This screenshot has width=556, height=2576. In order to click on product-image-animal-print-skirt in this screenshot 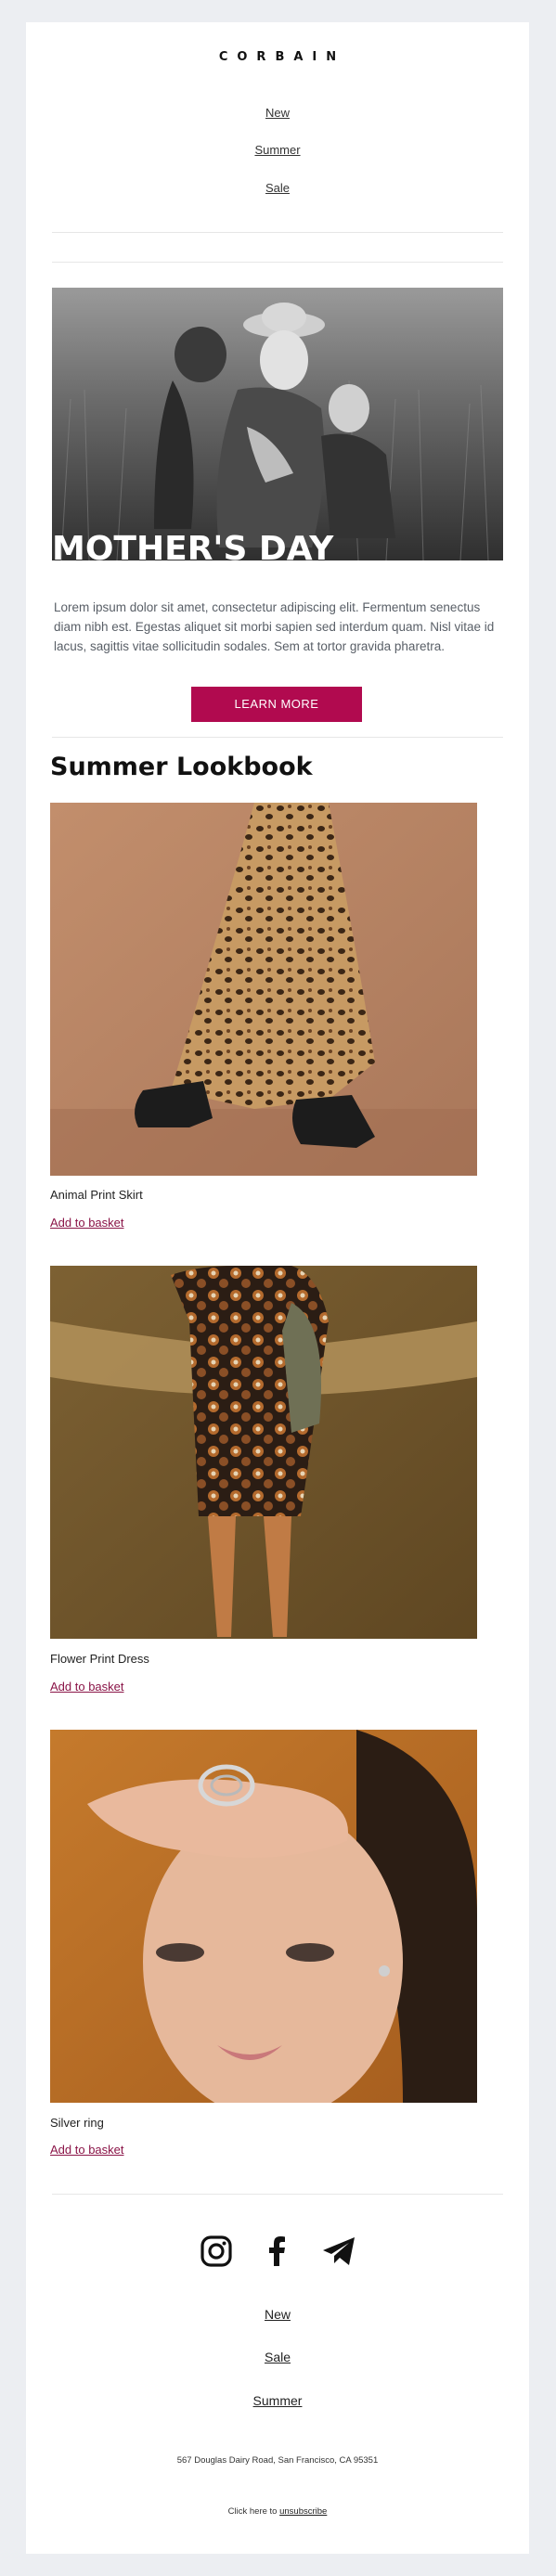, I will do `click(263, 990)`.